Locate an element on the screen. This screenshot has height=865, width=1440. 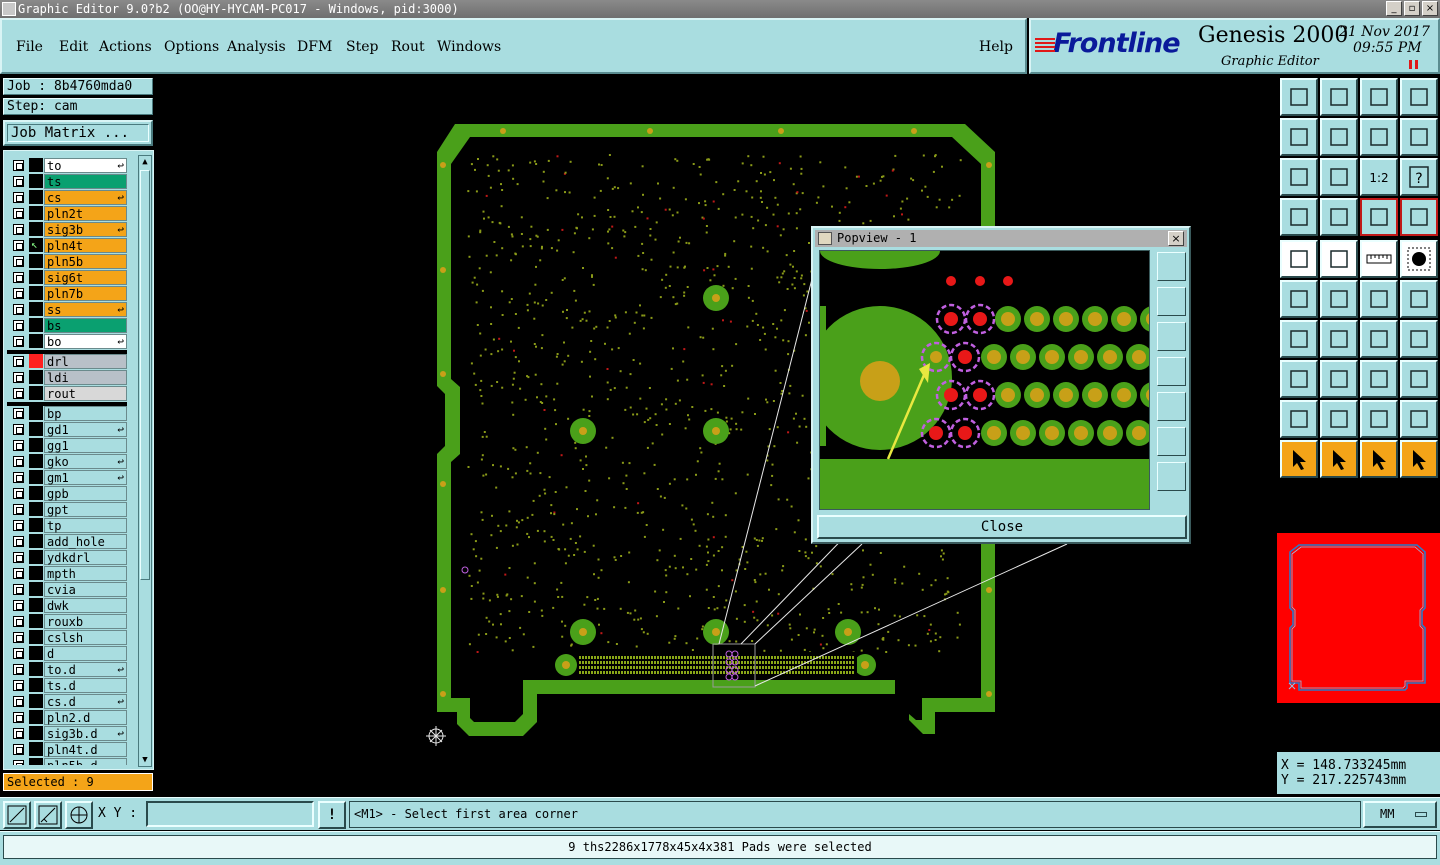
layer-name: pln4t is located at coordinates (85, 245).